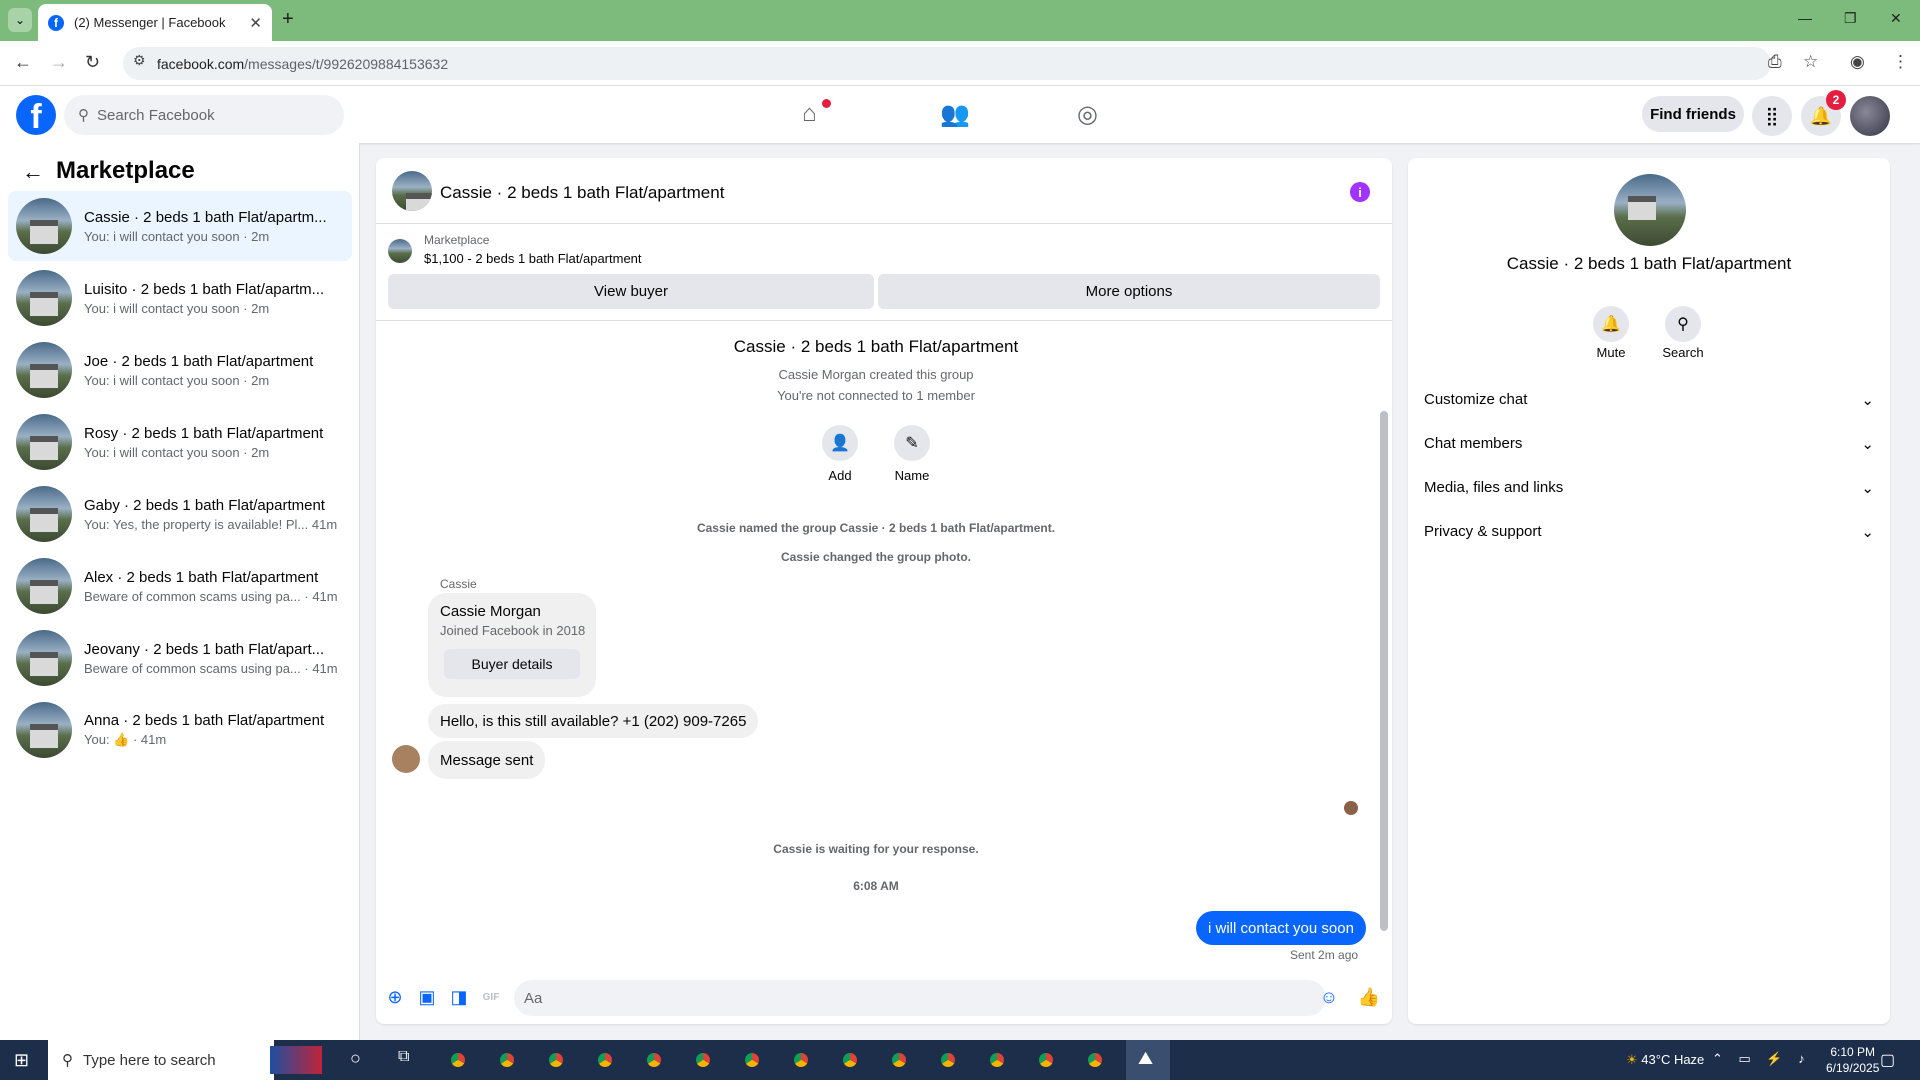  I want to click on name-label: Name, so click(912, 475).